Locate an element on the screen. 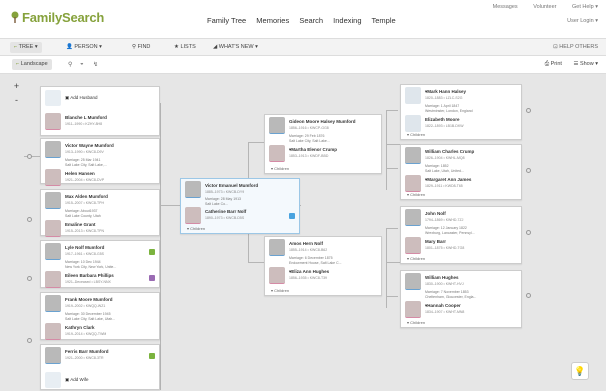 The image size is (606, 391). person-emaline: Emaline Grant 1915–2013 • KWC8-TPN is located at coordinates (100, 229).